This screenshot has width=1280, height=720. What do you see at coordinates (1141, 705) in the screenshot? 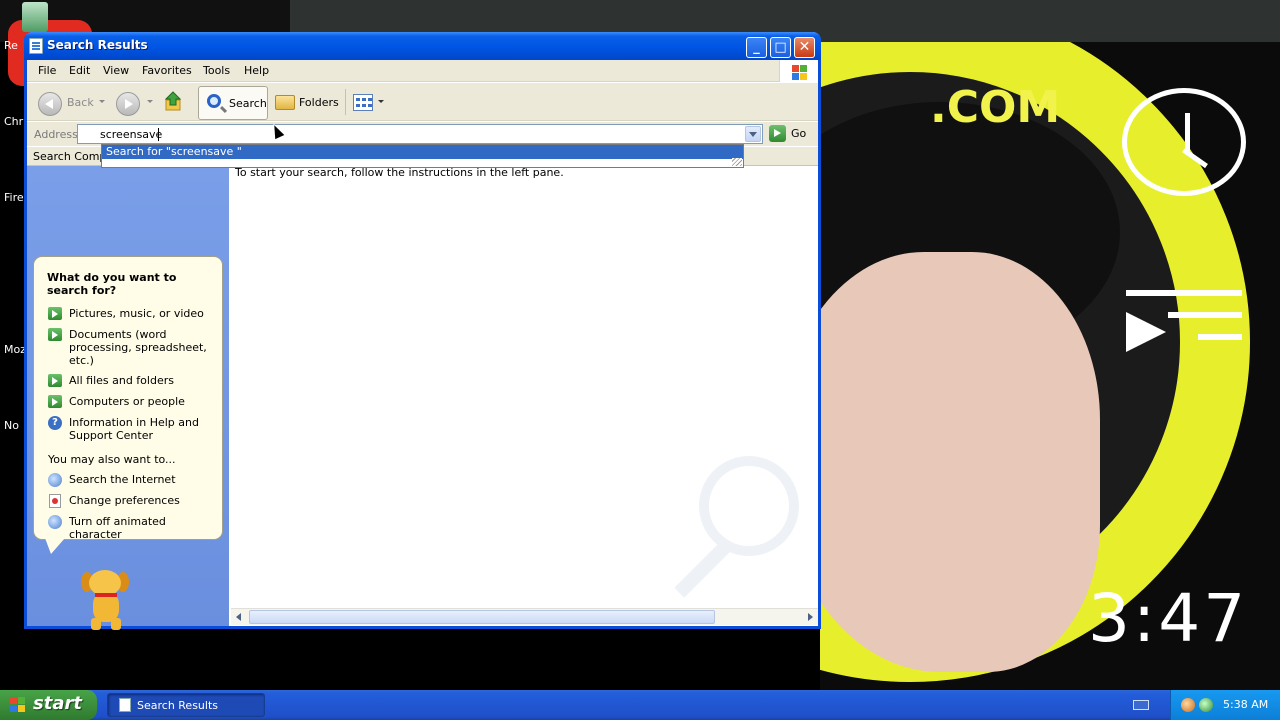
I see `keyboard-icon` at bounding box center [1141, 705].